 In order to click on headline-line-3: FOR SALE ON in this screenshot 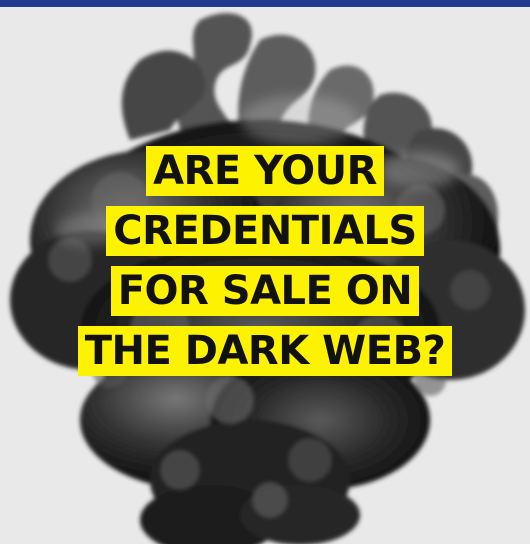, I will do `click(265, 291)`.